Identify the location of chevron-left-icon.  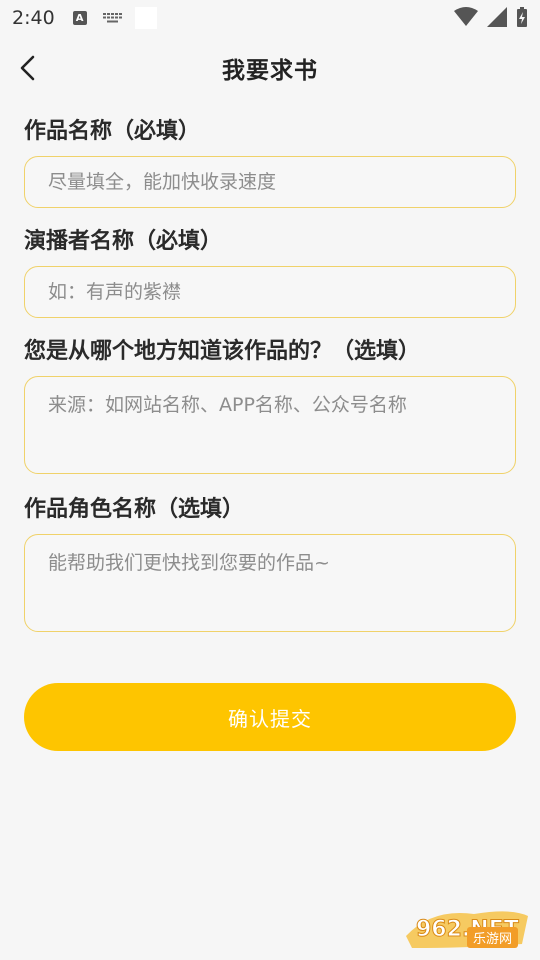
(27, 68).